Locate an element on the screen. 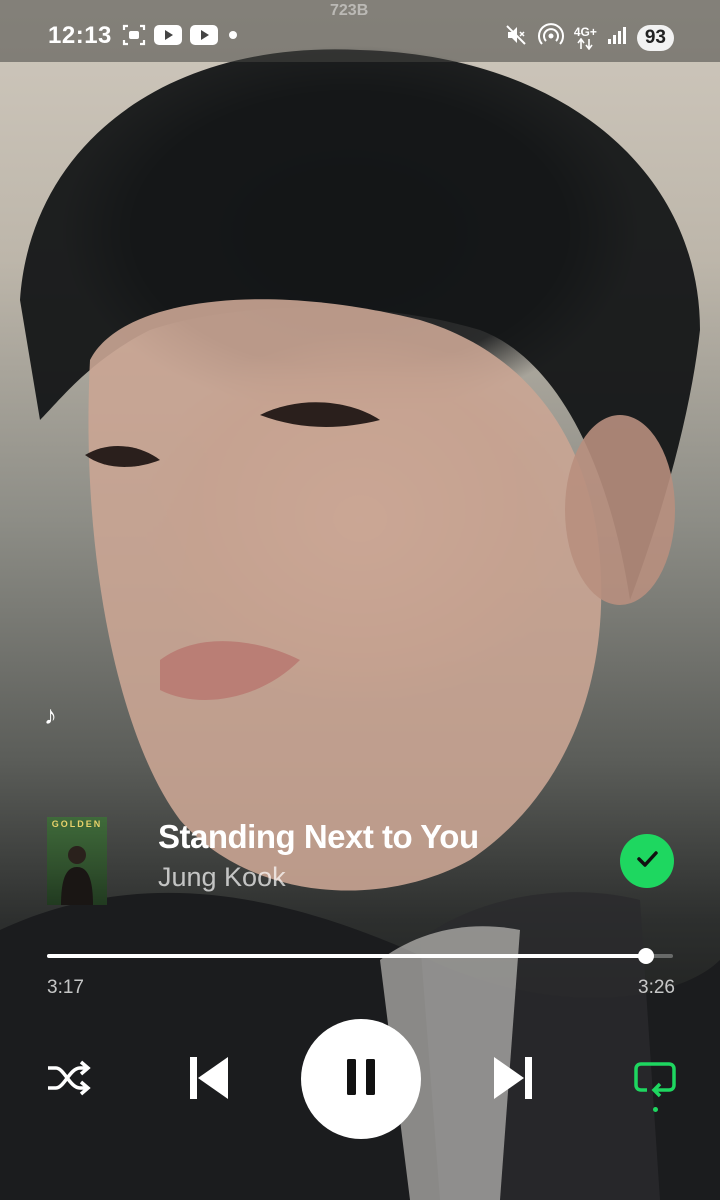 The image size is (720, 1200). shuffle-button is located at coordinates (69, 1080).